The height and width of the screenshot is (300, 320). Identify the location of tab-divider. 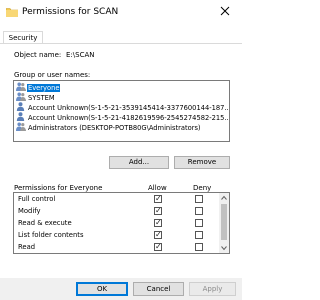
(121, 43).